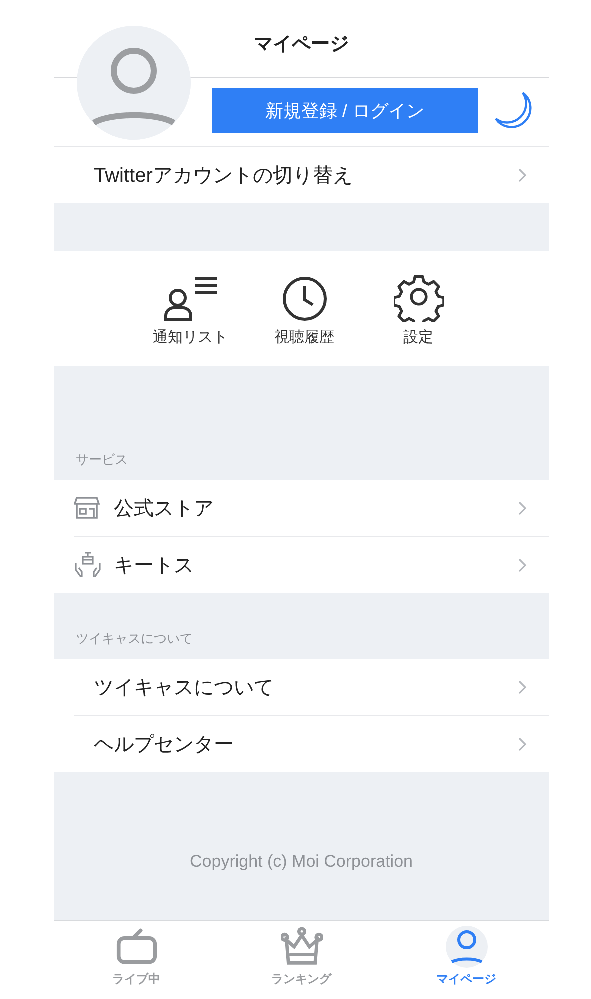  What do you see at coordinates (514, 111) in the screenshot?
I see `moon-icon` at bounding box center [514, 111].